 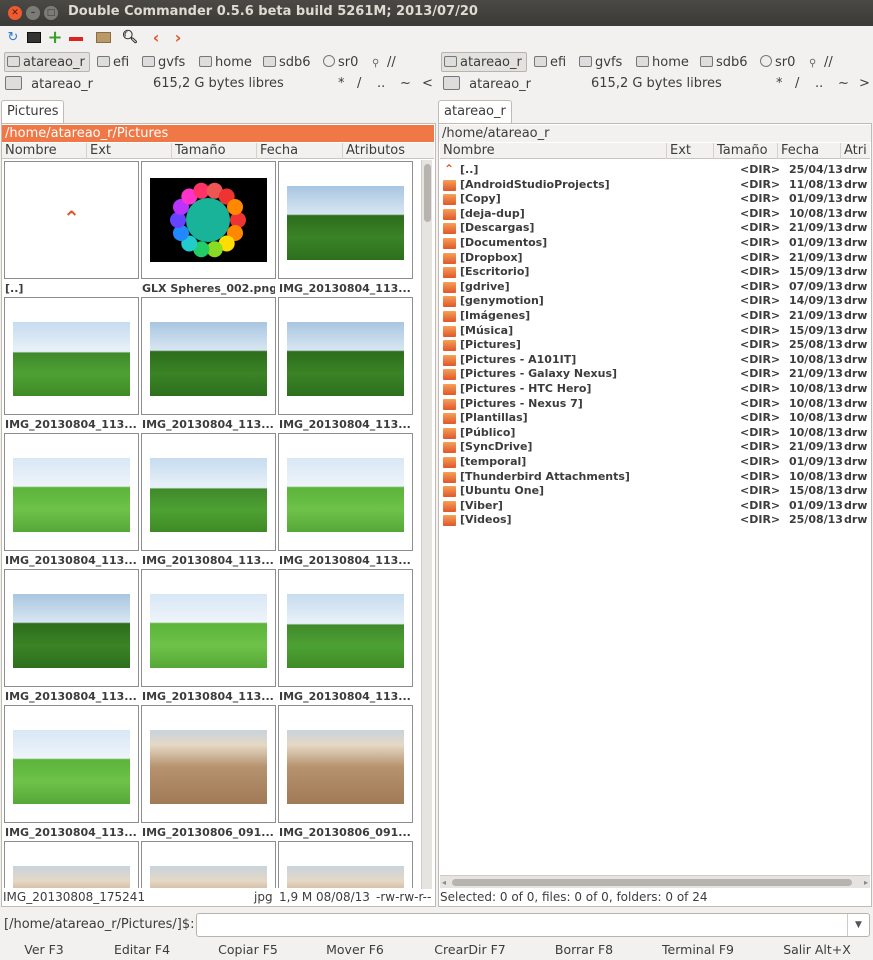 I want to click on maximize-icon: □, so click(x=51, y=13).